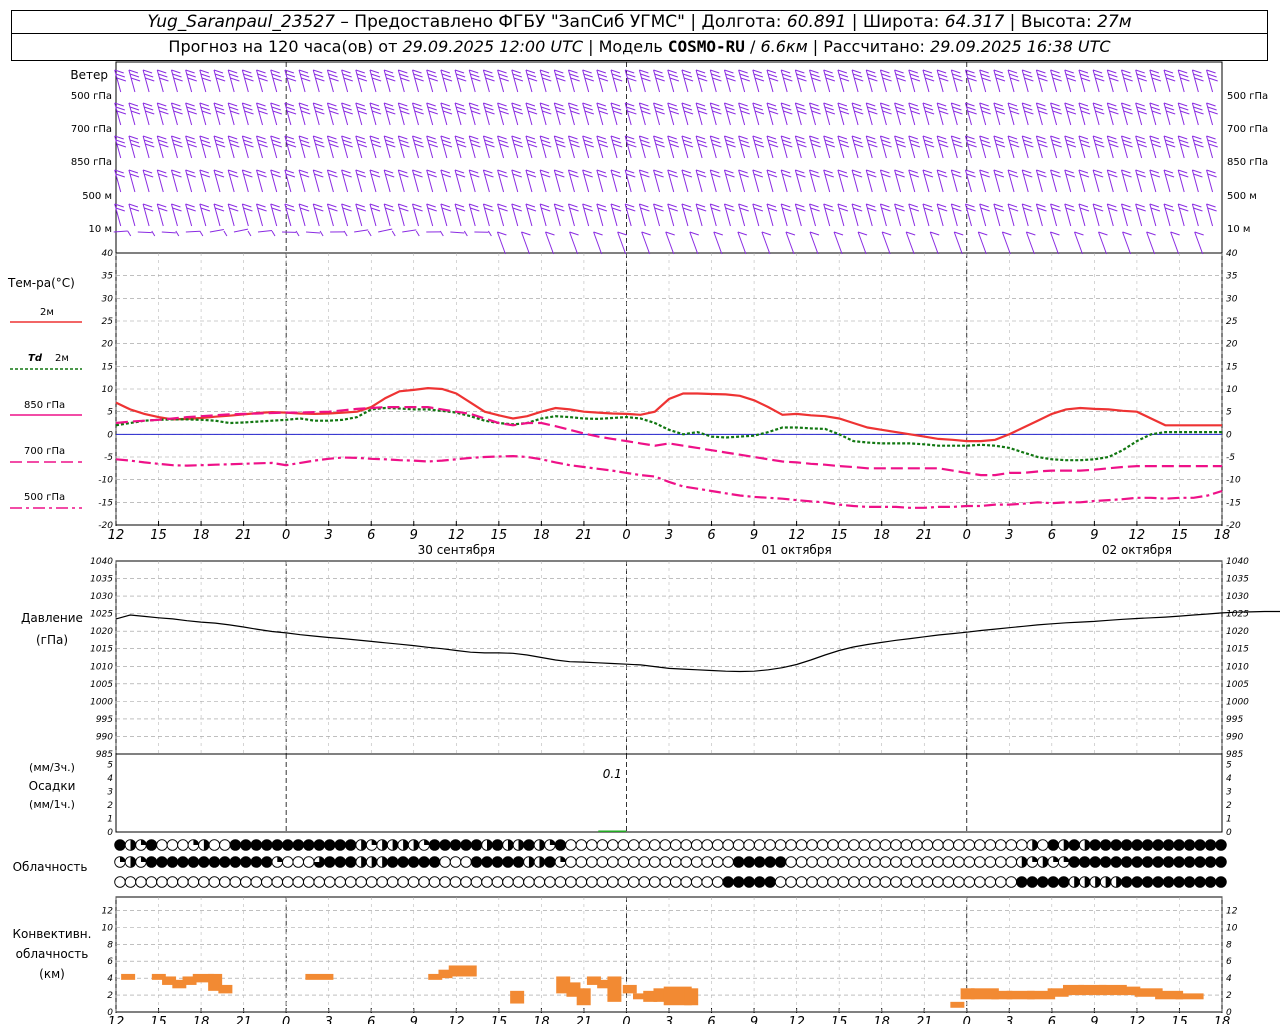 This screenshot has width=1280, height=1024. Describe the element at coordinates (1179, 1019) in the screenshot. I see `x-hour-label: 15` at that location.